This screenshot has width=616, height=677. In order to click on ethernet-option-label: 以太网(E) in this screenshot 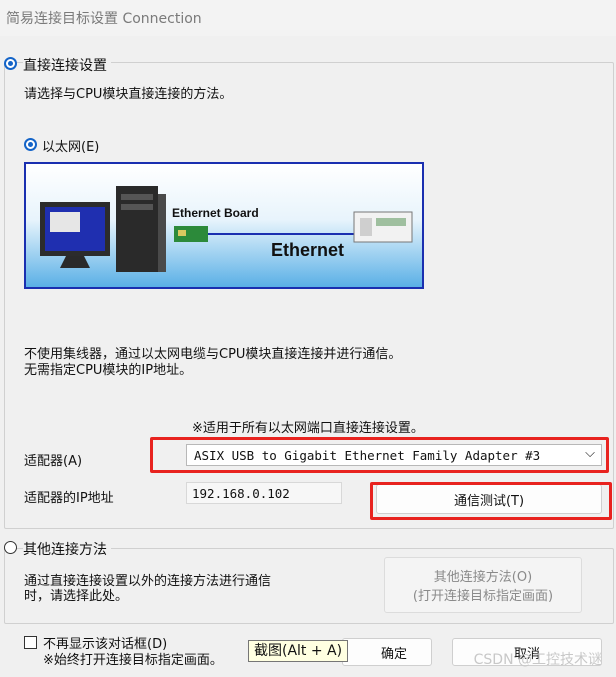, I will do `click(71, 147)`.